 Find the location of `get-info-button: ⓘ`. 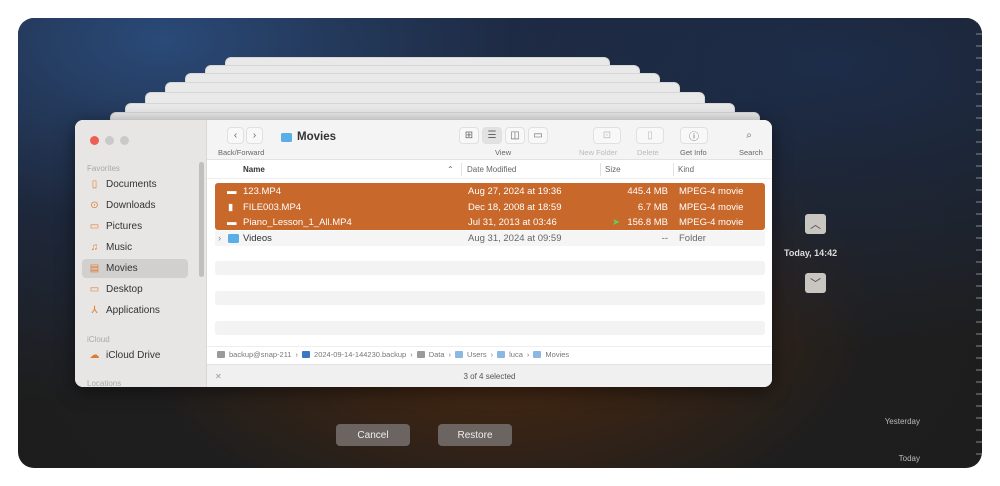

get-info-button: ⓘ is located at coordinates (694, 135).